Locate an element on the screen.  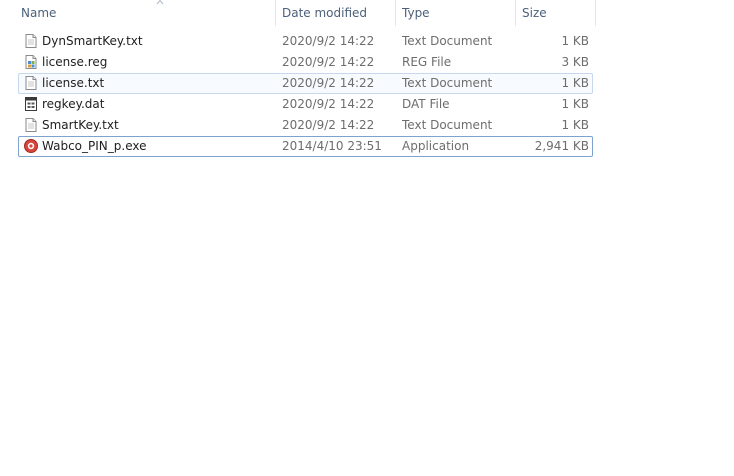
column-header-type: Type is located at coordinates (456, 13).